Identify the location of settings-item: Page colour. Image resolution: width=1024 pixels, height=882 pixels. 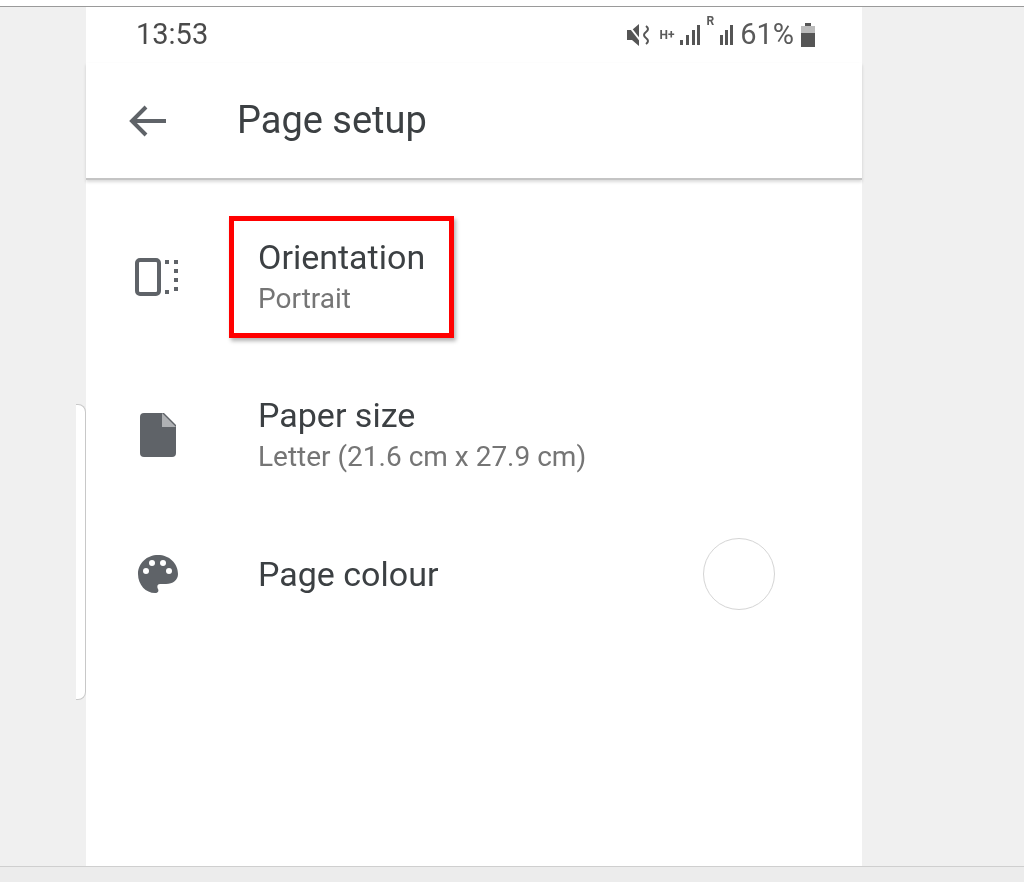
(474, 574).